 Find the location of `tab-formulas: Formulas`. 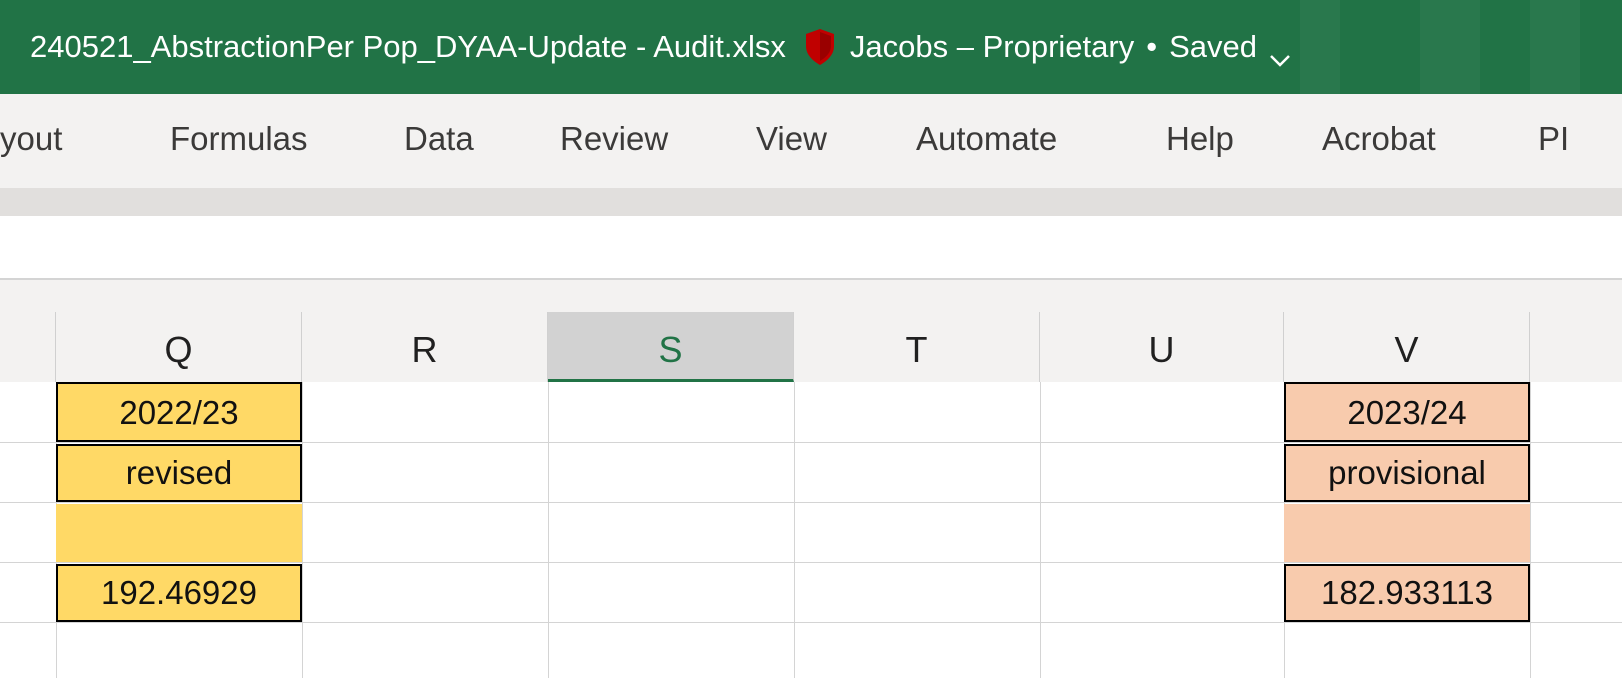

tab-formulas: Formulas is located at coordinates (239, 139).